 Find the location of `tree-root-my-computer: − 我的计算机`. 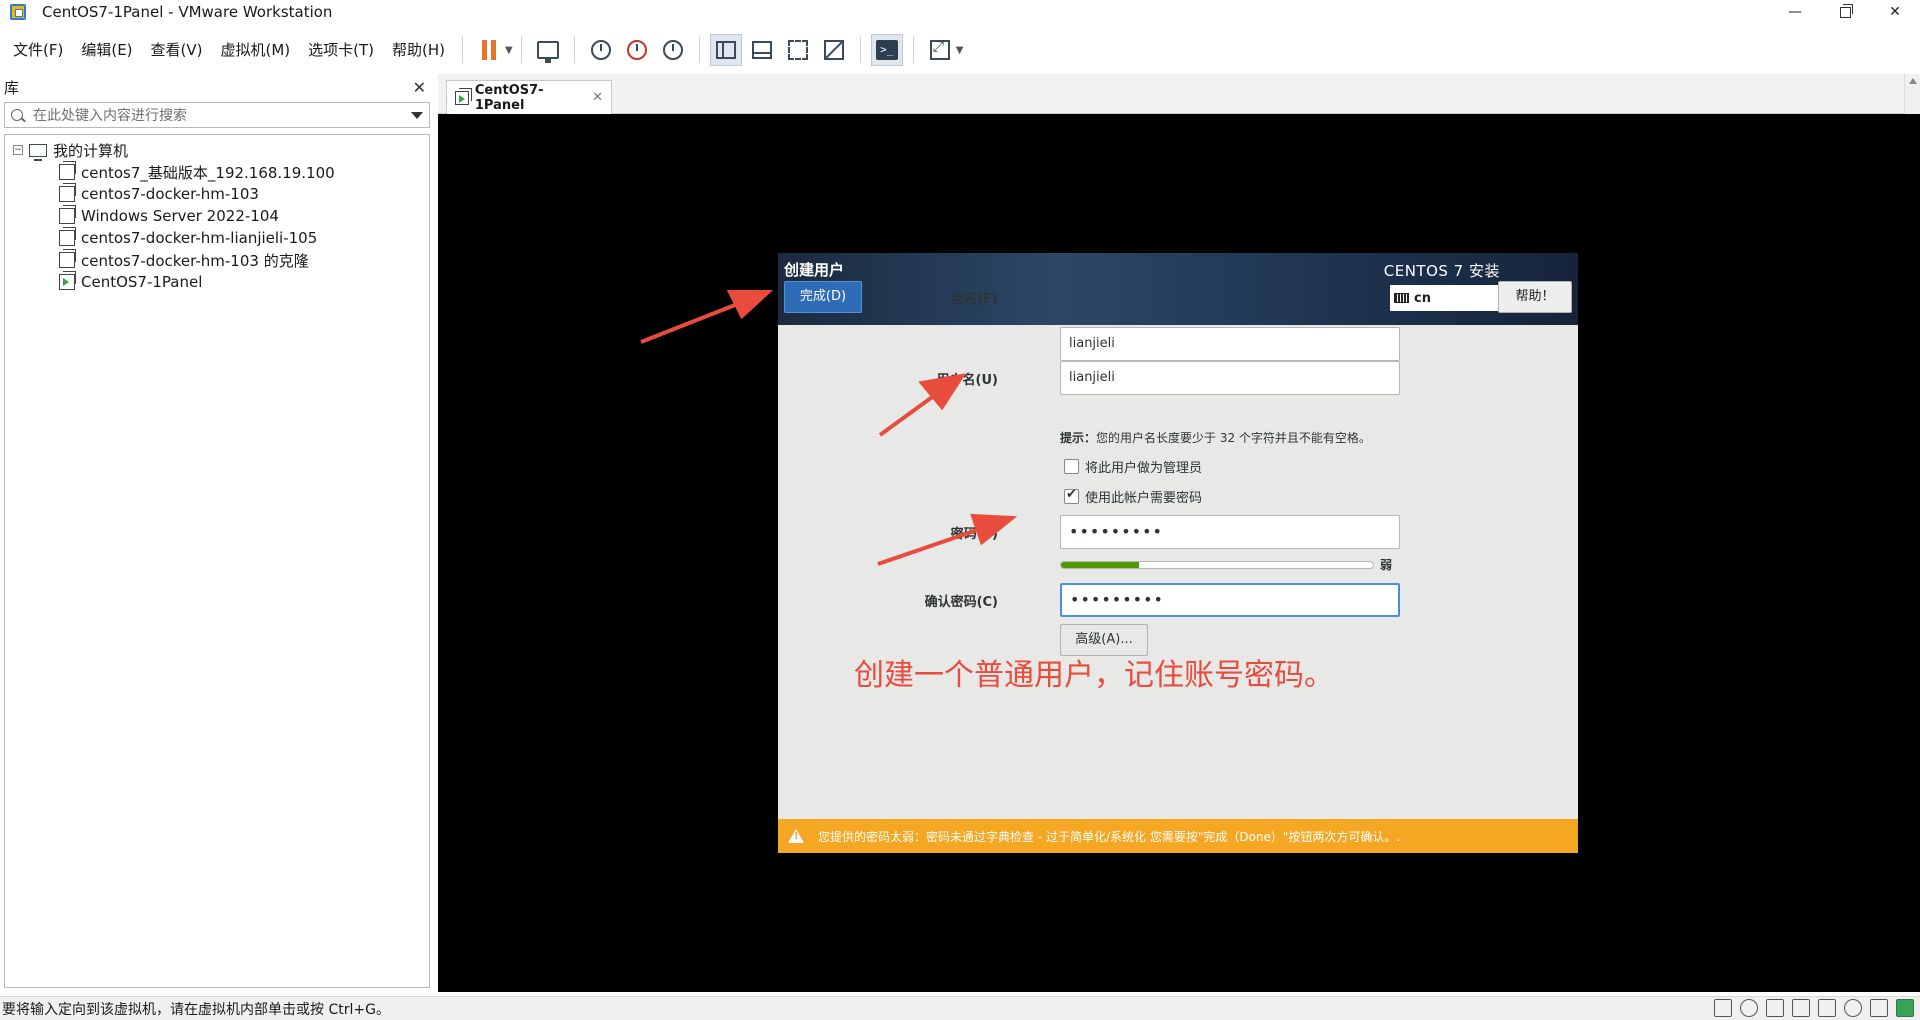

tree-root-my-computer: − 我的计算机 is located at coordinates (217, 150).